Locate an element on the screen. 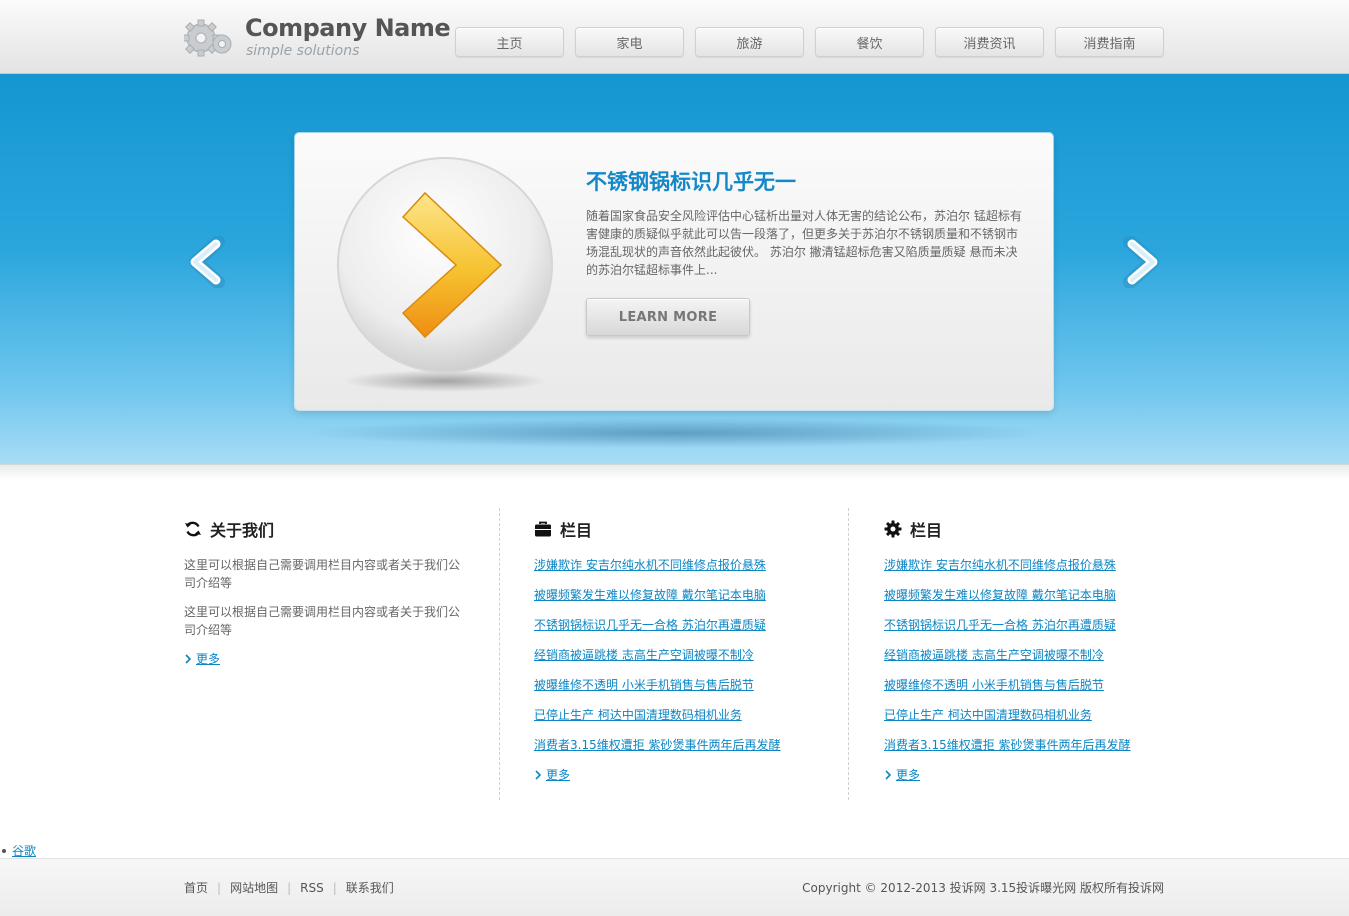  news-more-2: 更多 is located at coordinates (1034, 774).